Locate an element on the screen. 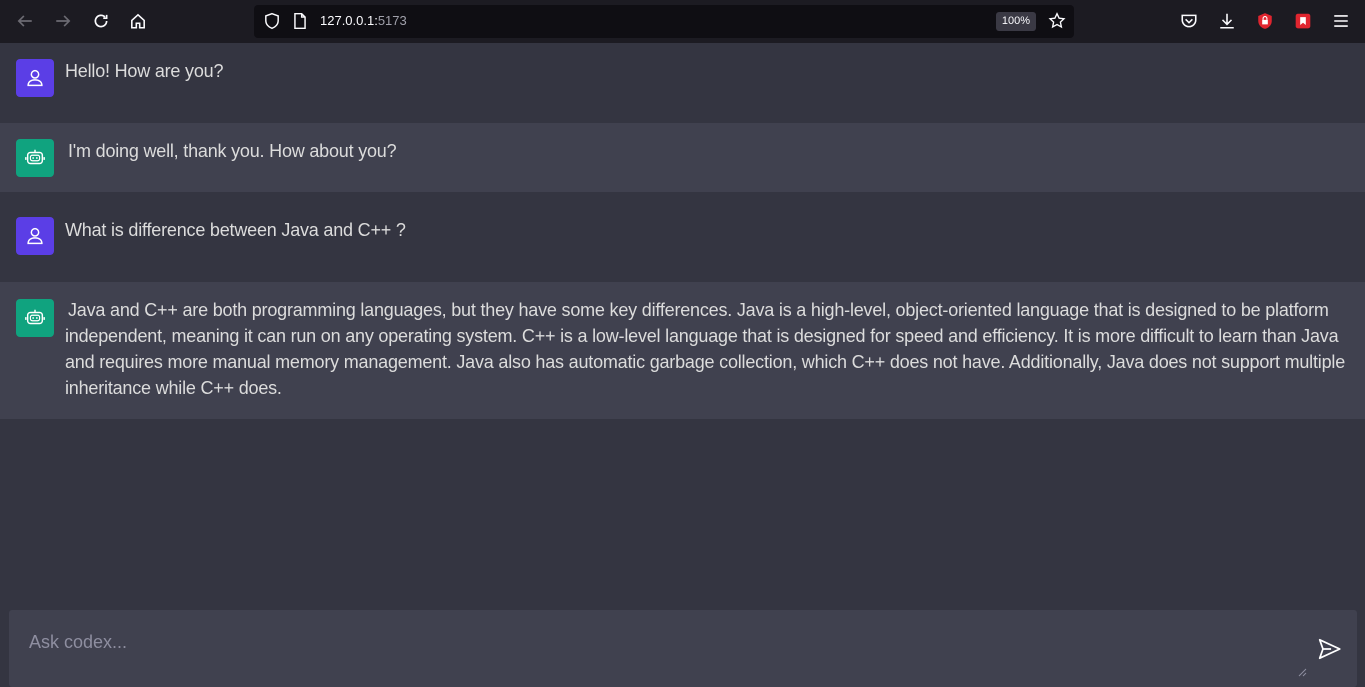  prompt-input is located at coordinates (659, 652).